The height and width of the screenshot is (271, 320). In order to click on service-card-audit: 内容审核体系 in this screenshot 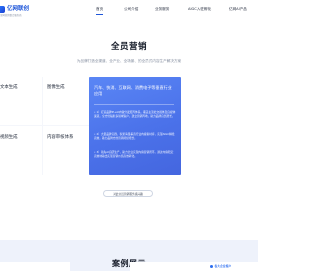, I will do `click(66, 150)`.